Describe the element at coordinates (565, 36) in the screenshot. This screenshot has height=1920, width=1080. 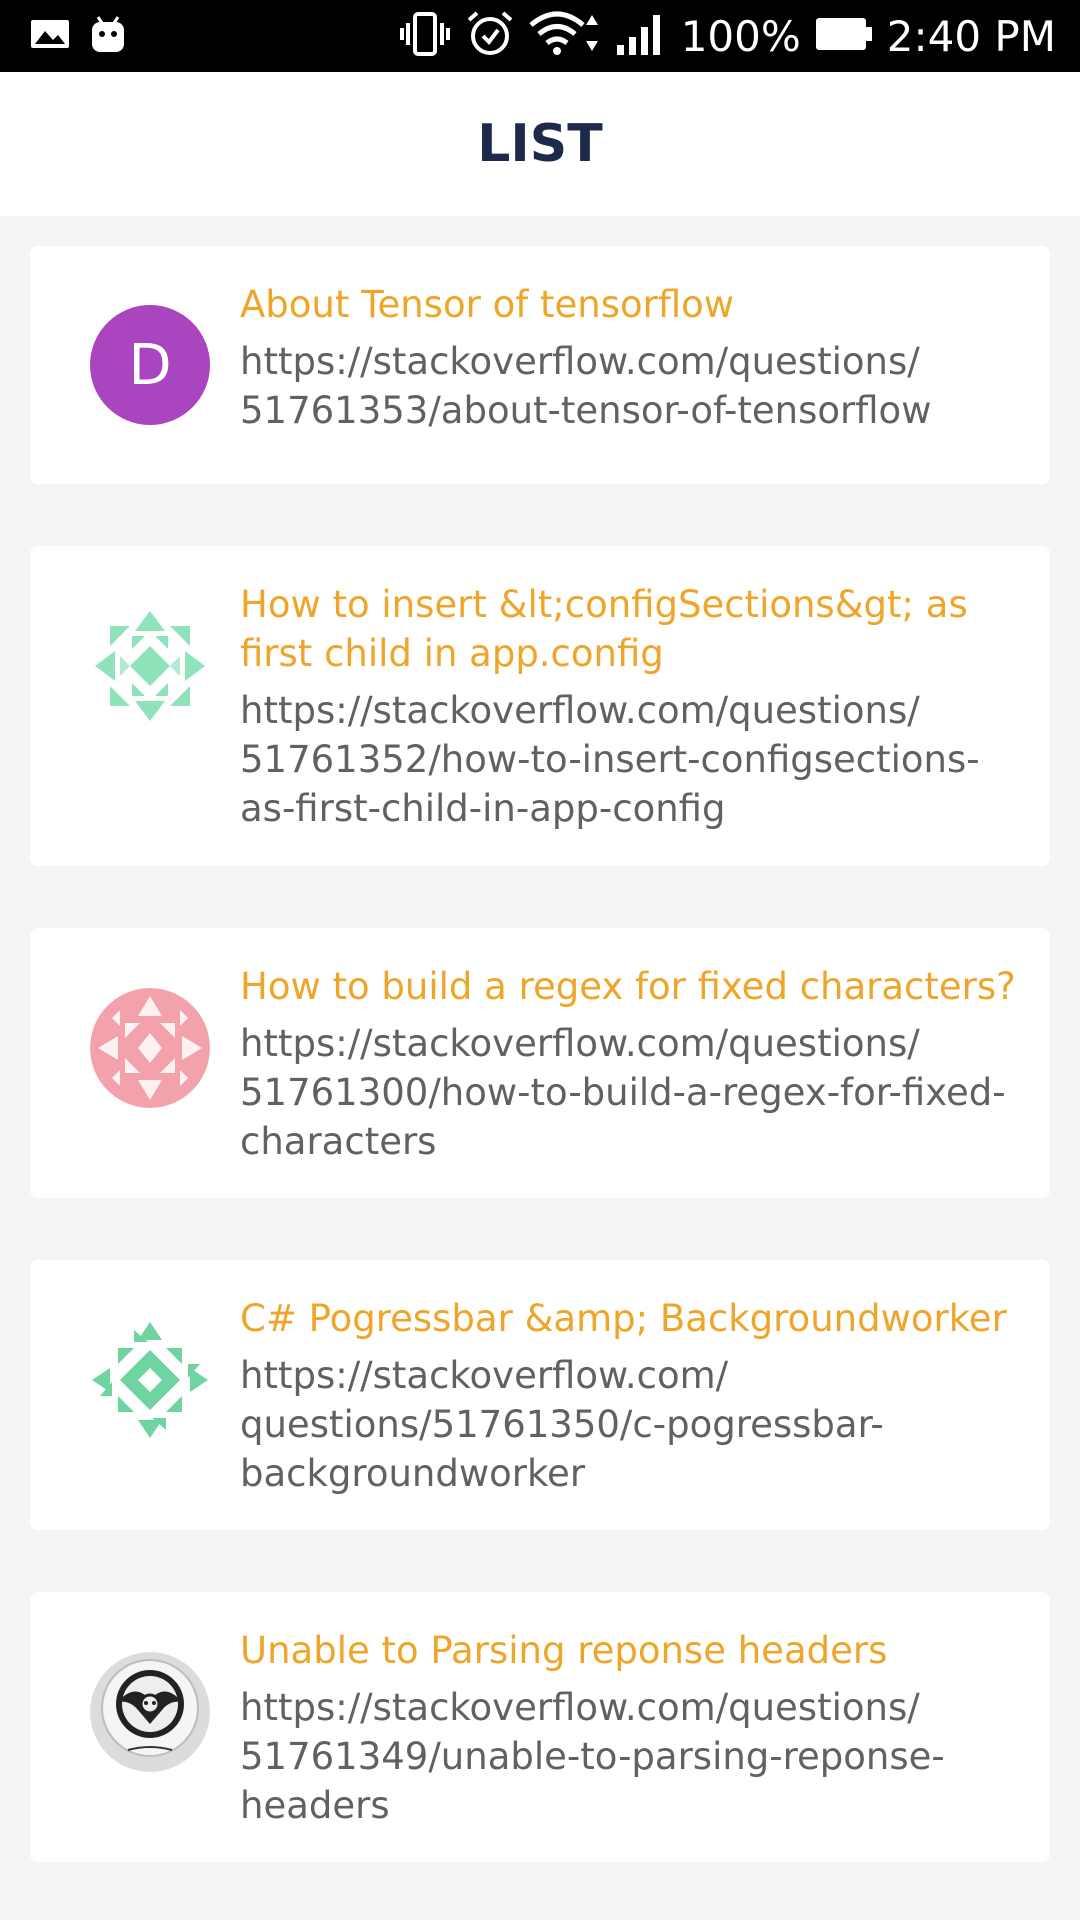
I see `wifi-icon` at that location.